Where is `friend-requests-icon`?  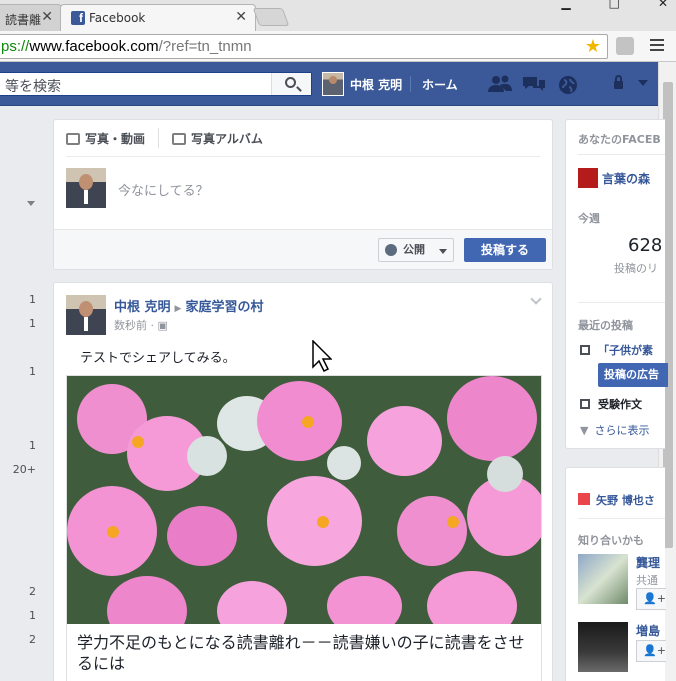 friend-requests-icon is located at coordinates (500, 84).